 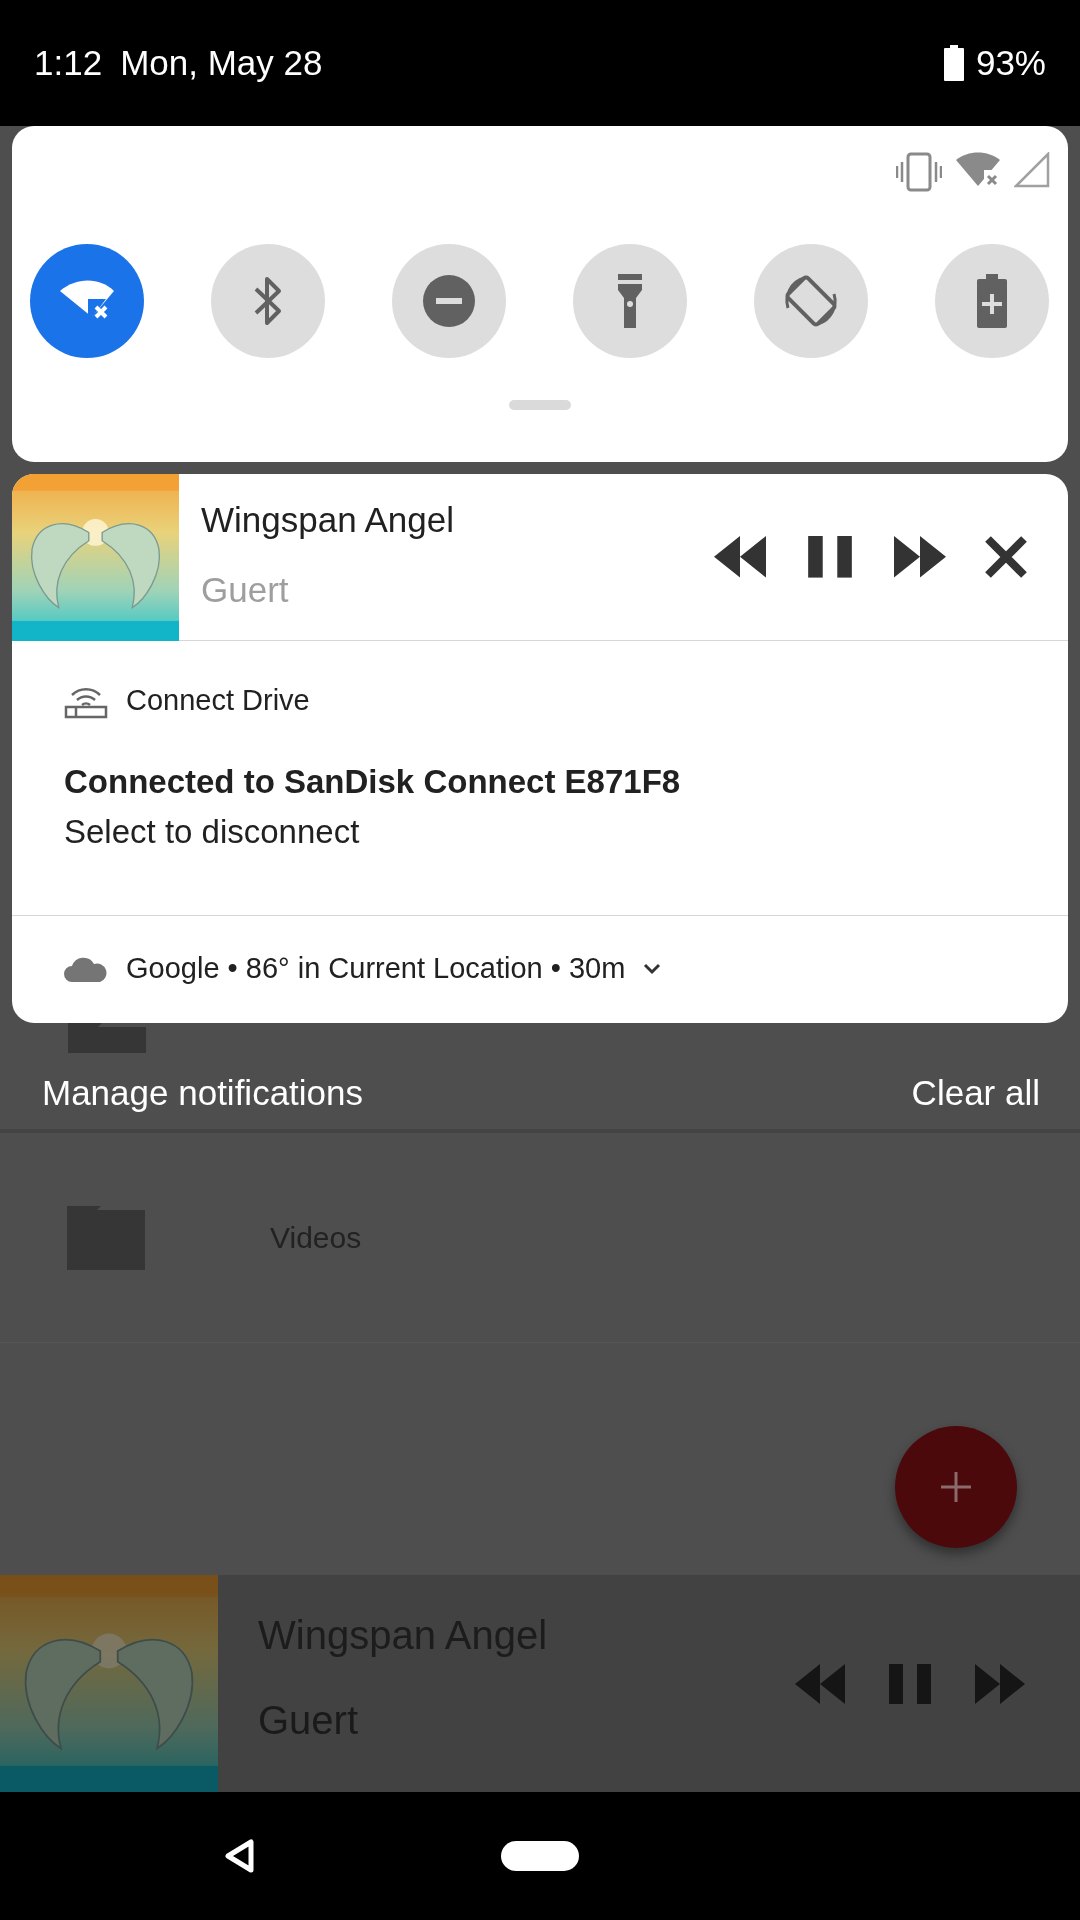 What do you see at coordinates (212, 832) in the screenshot?
I see `notification-text: Select to disconnect` at bounding box center [212, 832].